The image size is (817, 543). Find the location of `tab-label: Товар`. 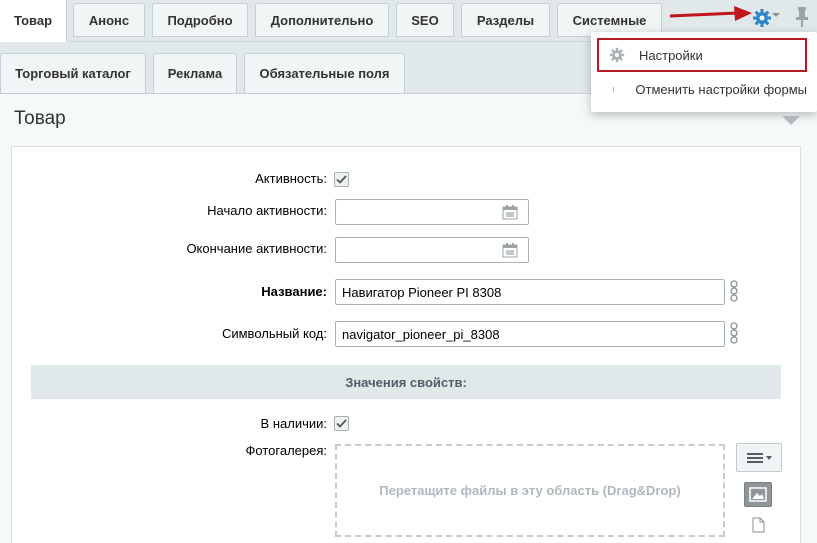

tab-label: Товар is located at coordinates (33, 20).